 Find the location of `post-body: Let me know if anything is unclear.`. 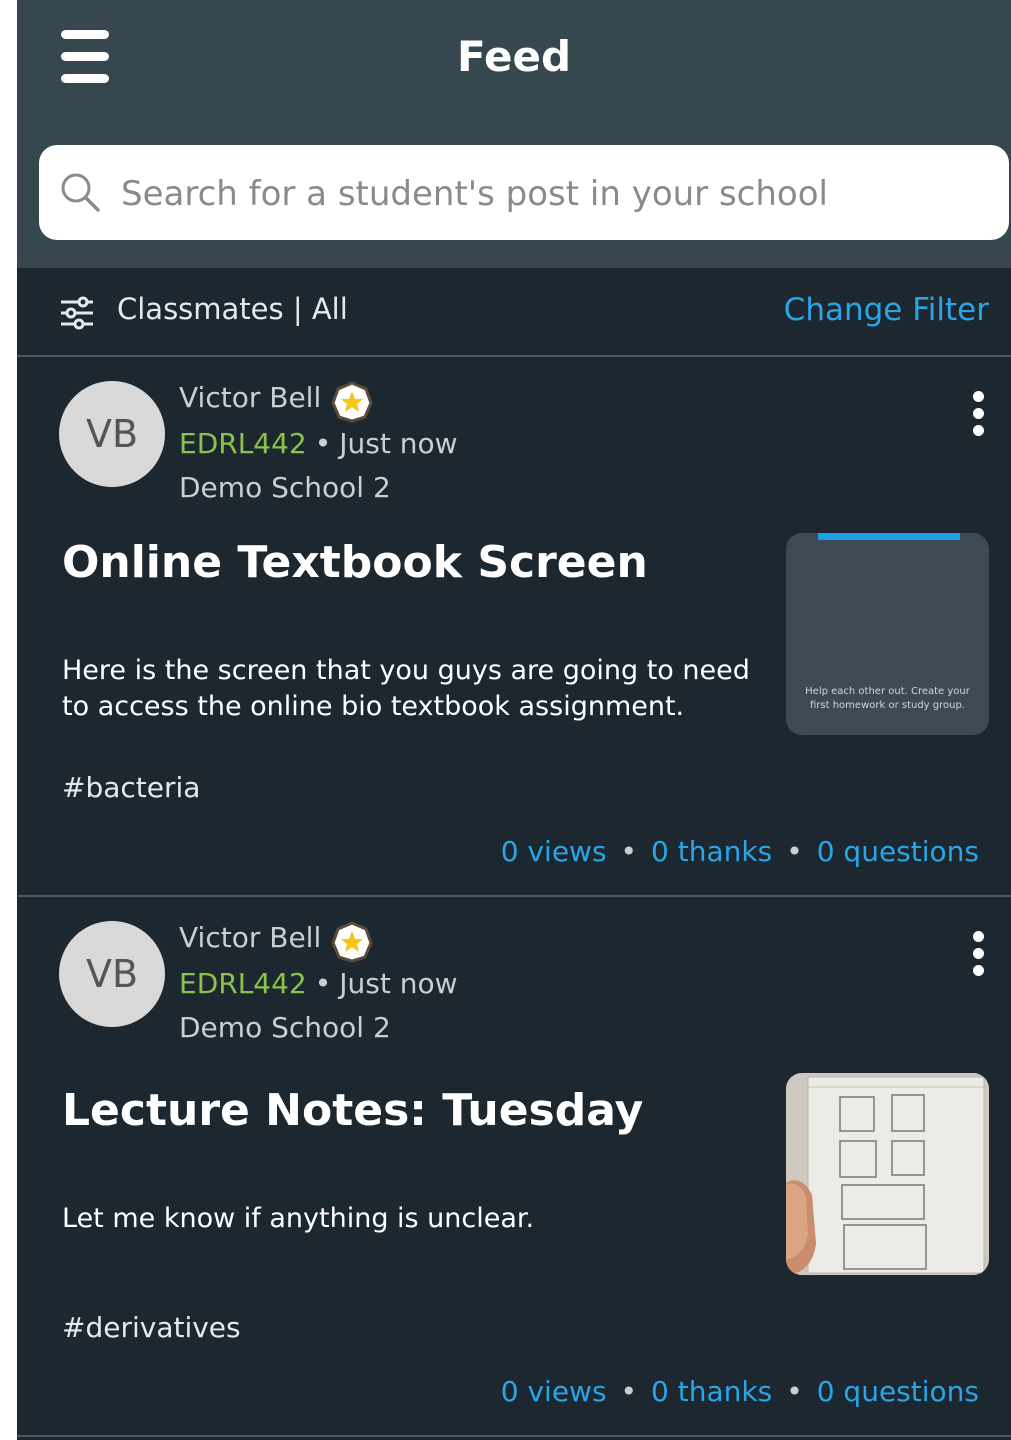

post-body: Let me know if anything is unclear. is located at coordinates (298, 1218).